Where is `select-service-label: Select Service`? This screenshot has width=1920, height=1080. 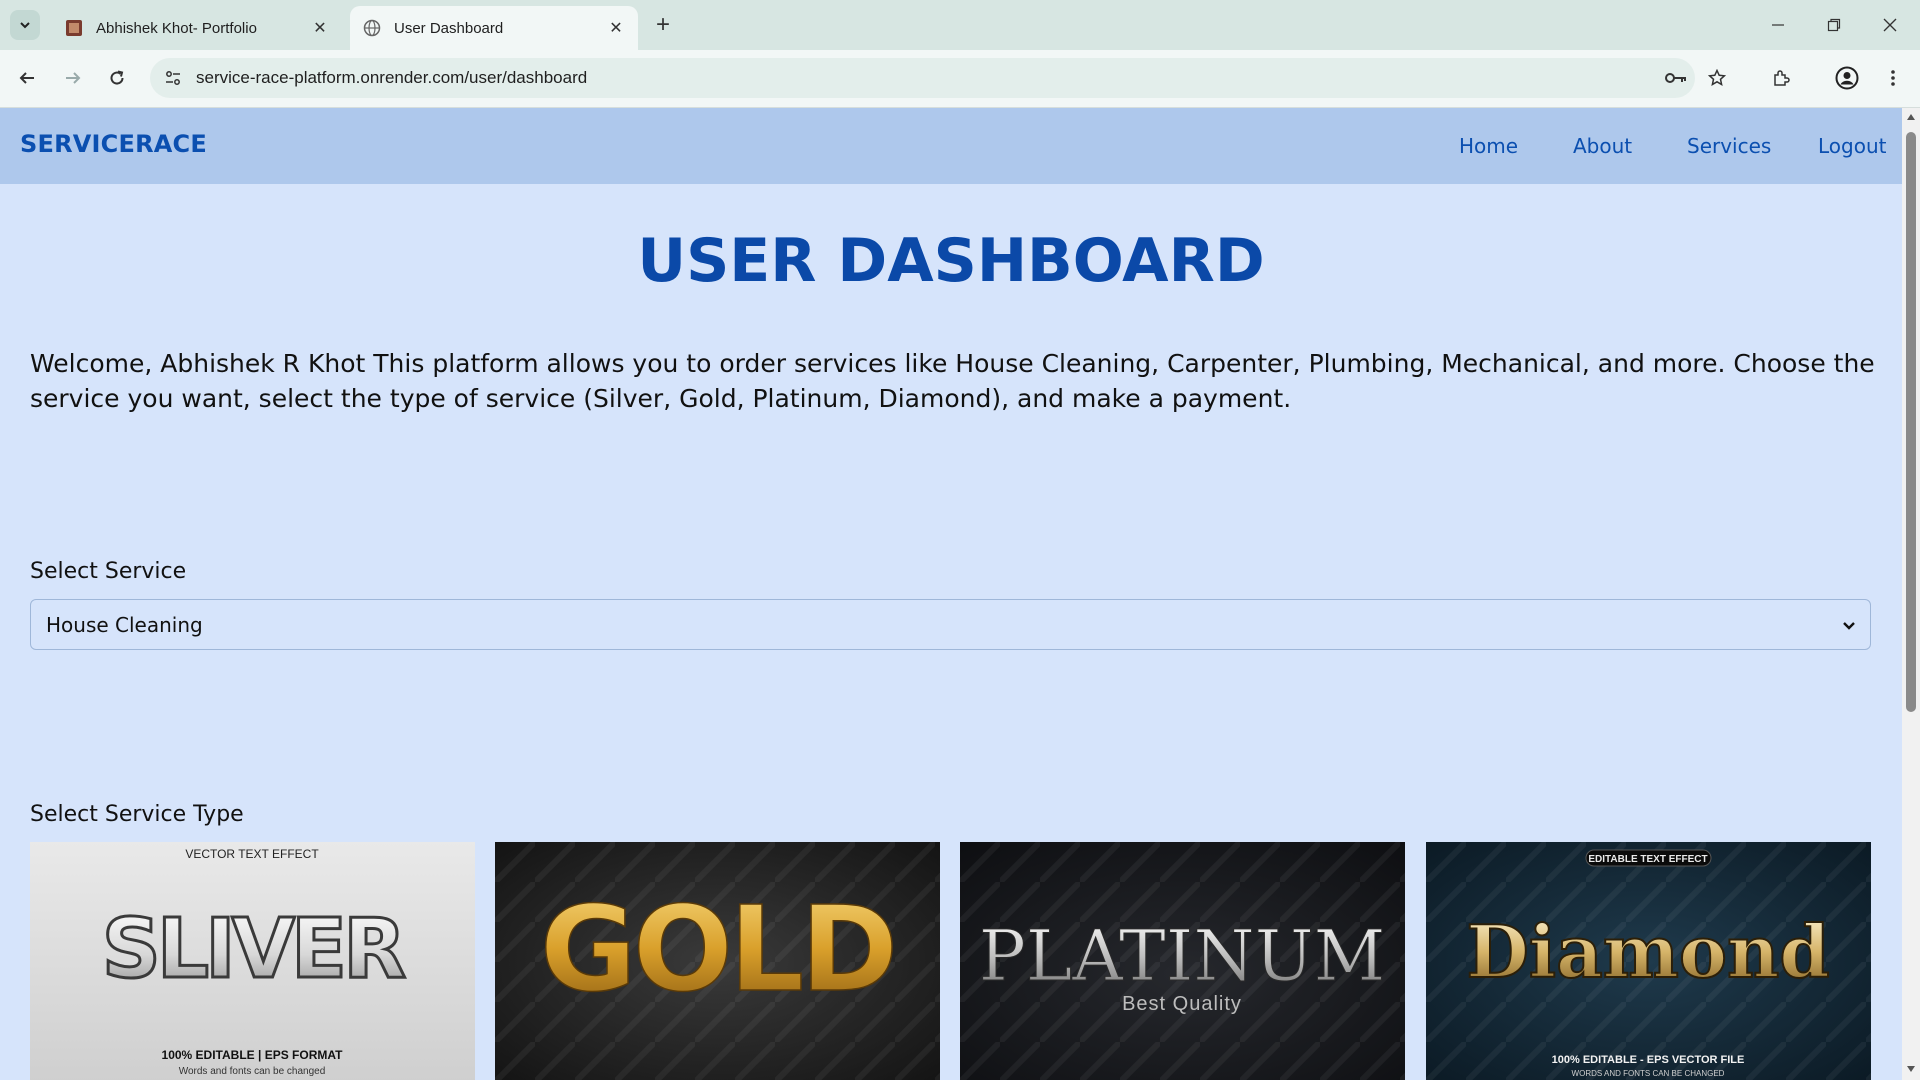 select-service-label: Select Service is located at coordinates (108, 571).